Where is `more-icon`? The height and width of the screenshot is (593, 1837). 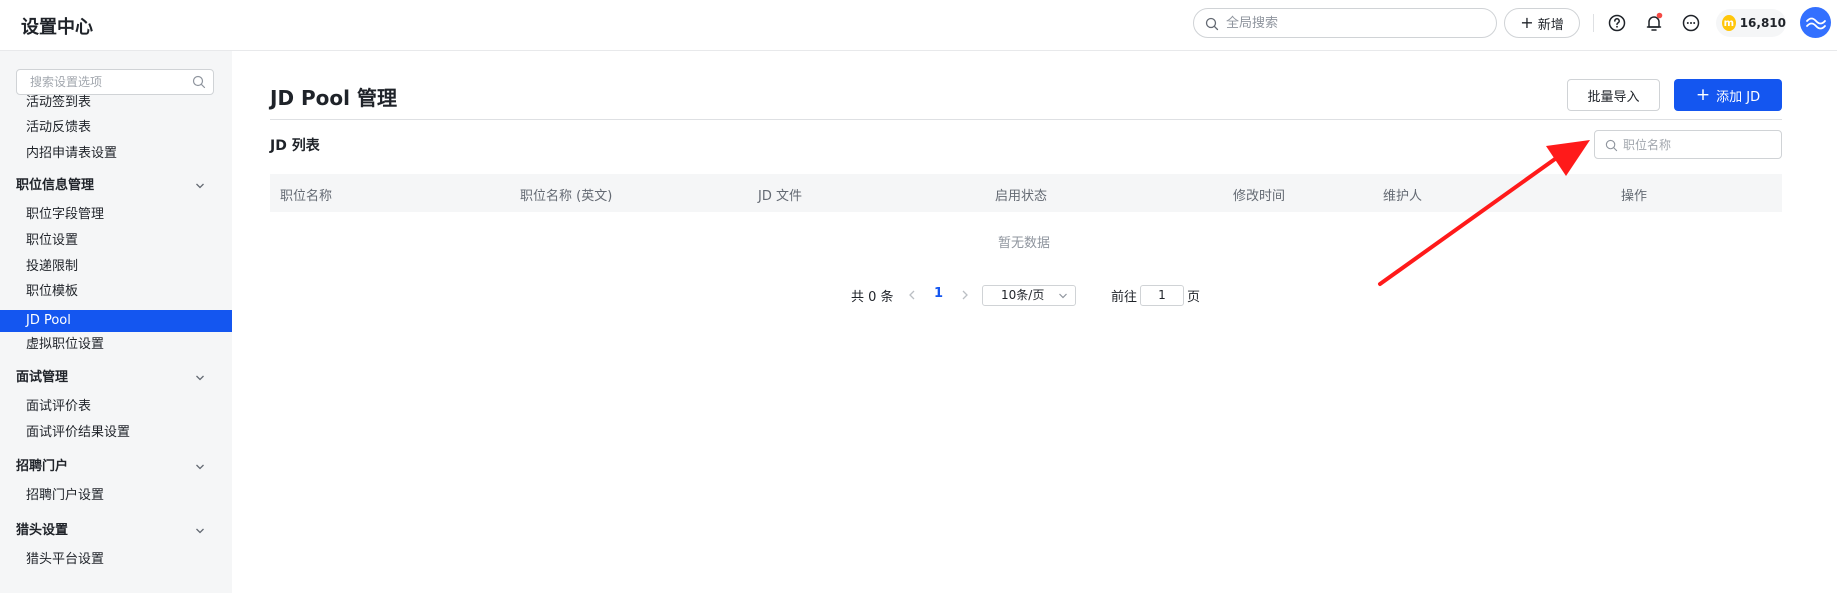 more-icon is located at coordinates (1691, 23).